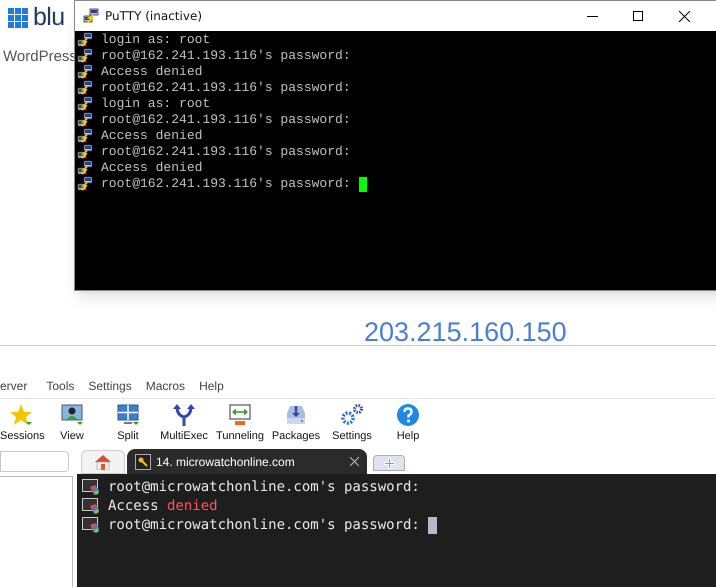 This screenshot has width=716, height=587. Describe the element at coordinates (40, 57) in the screenshot. I see `page-subtitle: WordPress` at that location.